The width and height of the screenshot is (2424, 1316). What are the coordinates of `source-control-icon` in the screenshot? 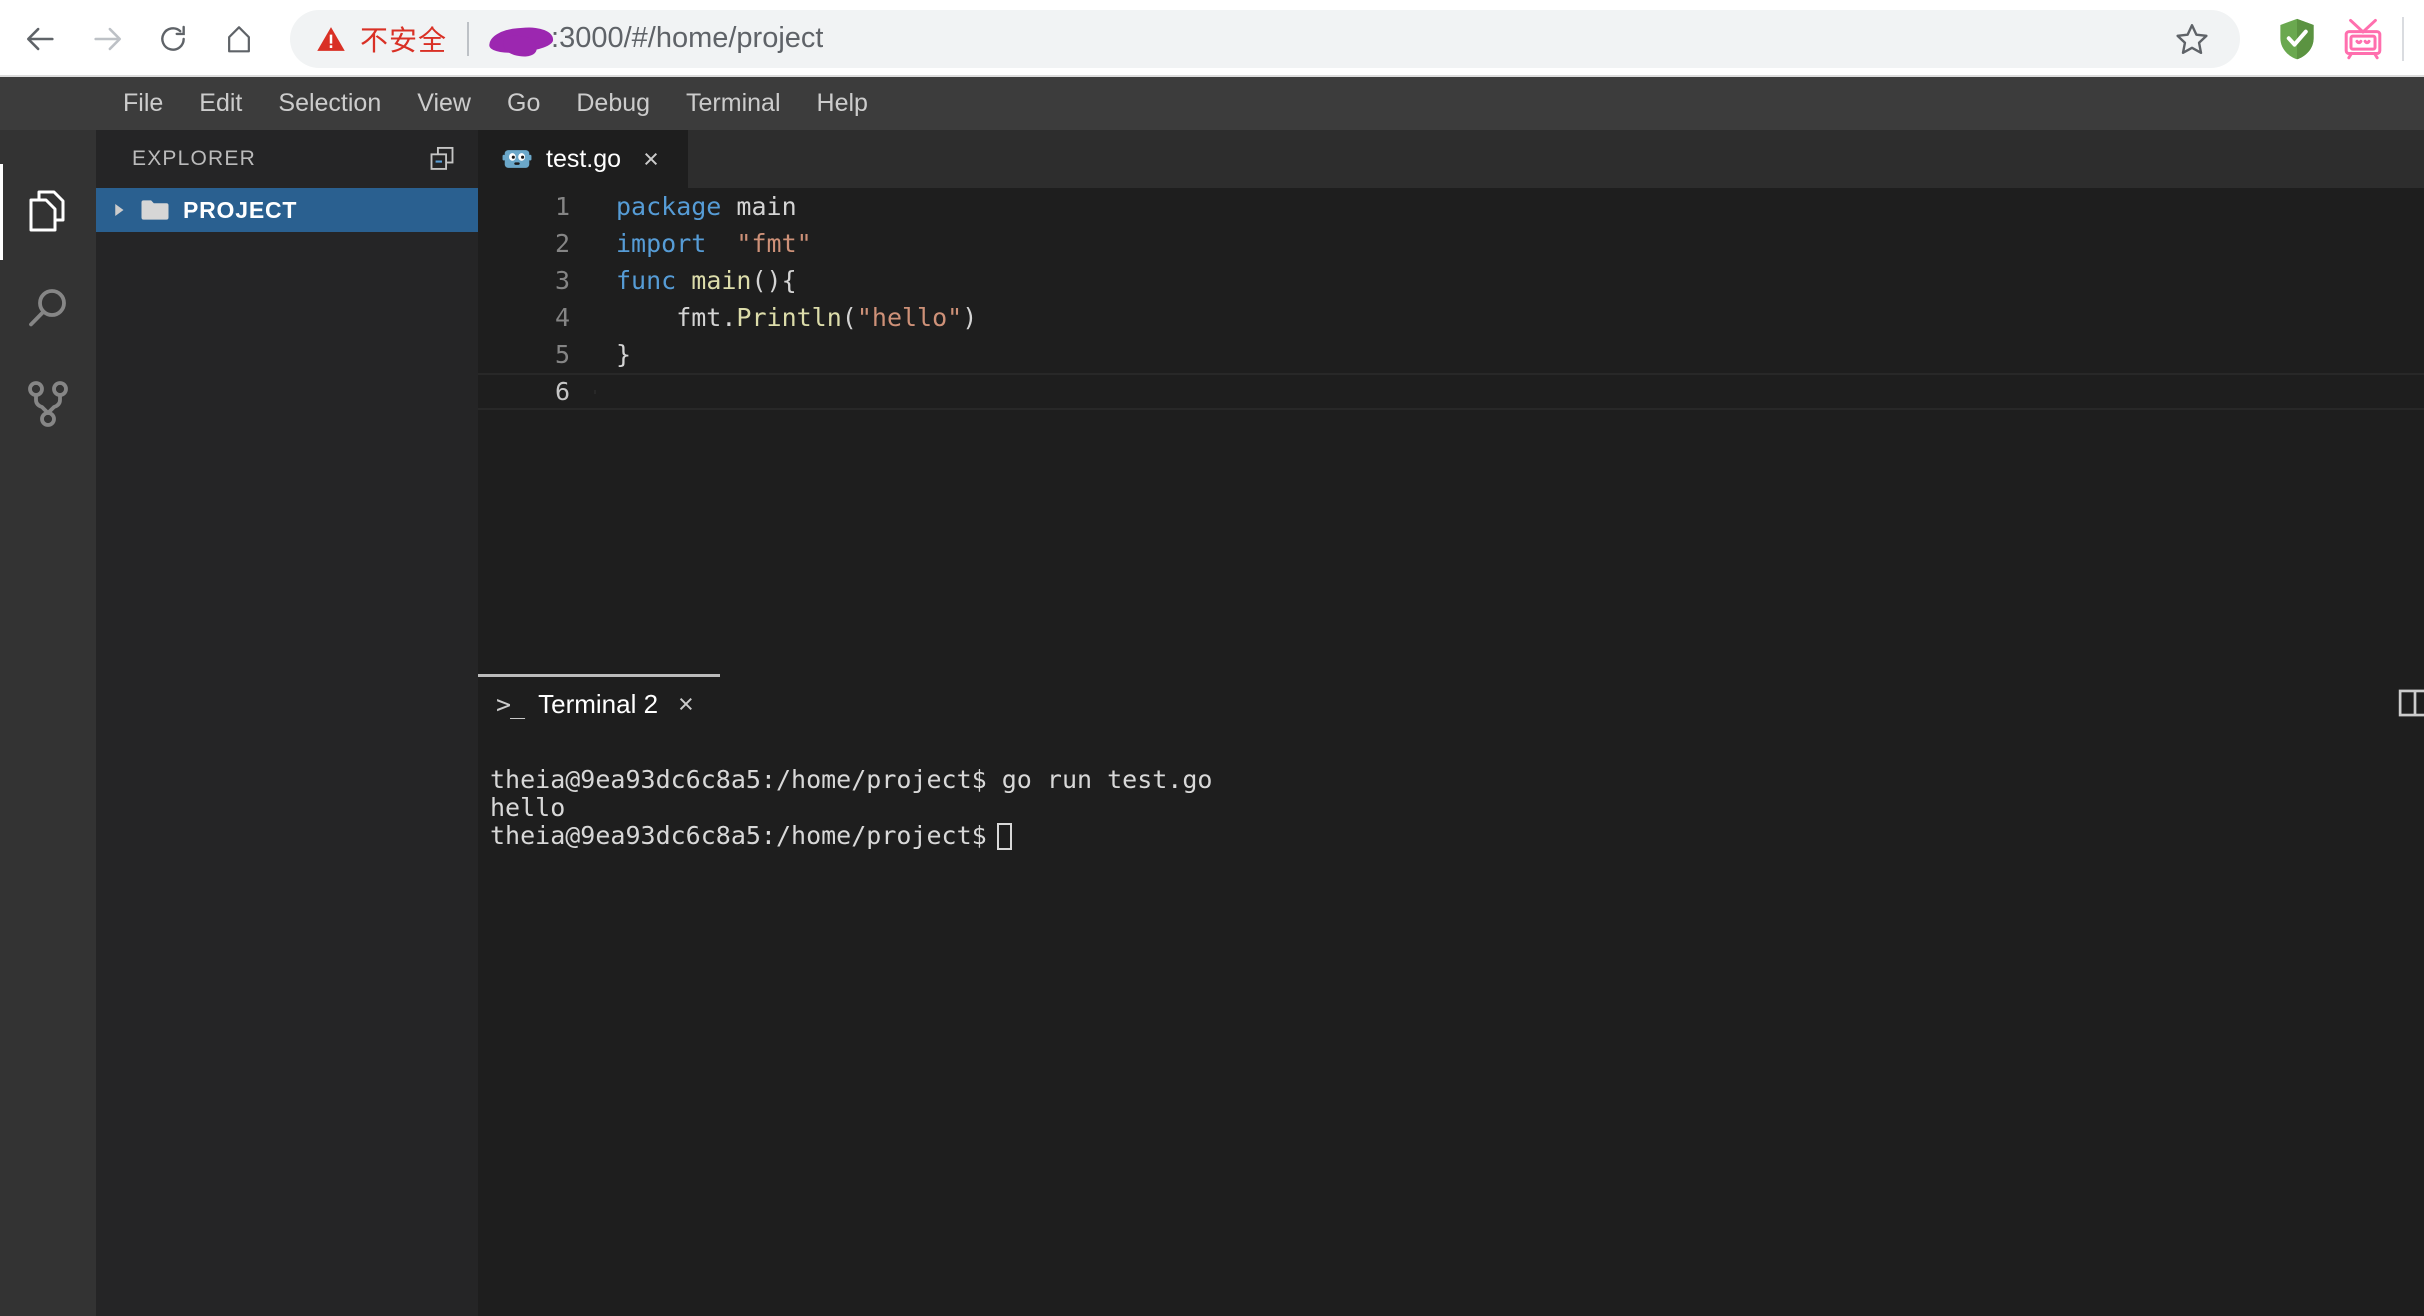 It's located at (48, 404).